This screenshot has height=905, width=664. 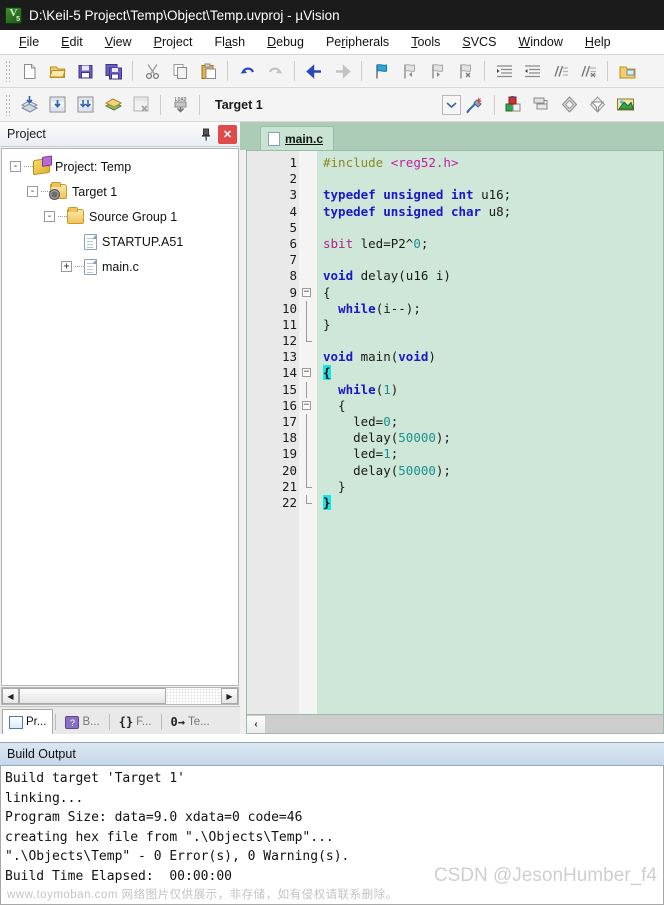 What do you see at coordinates (120, 191) in the screenshot?
I see `tree-node: - Target 1` at bounding box center [120, 191].